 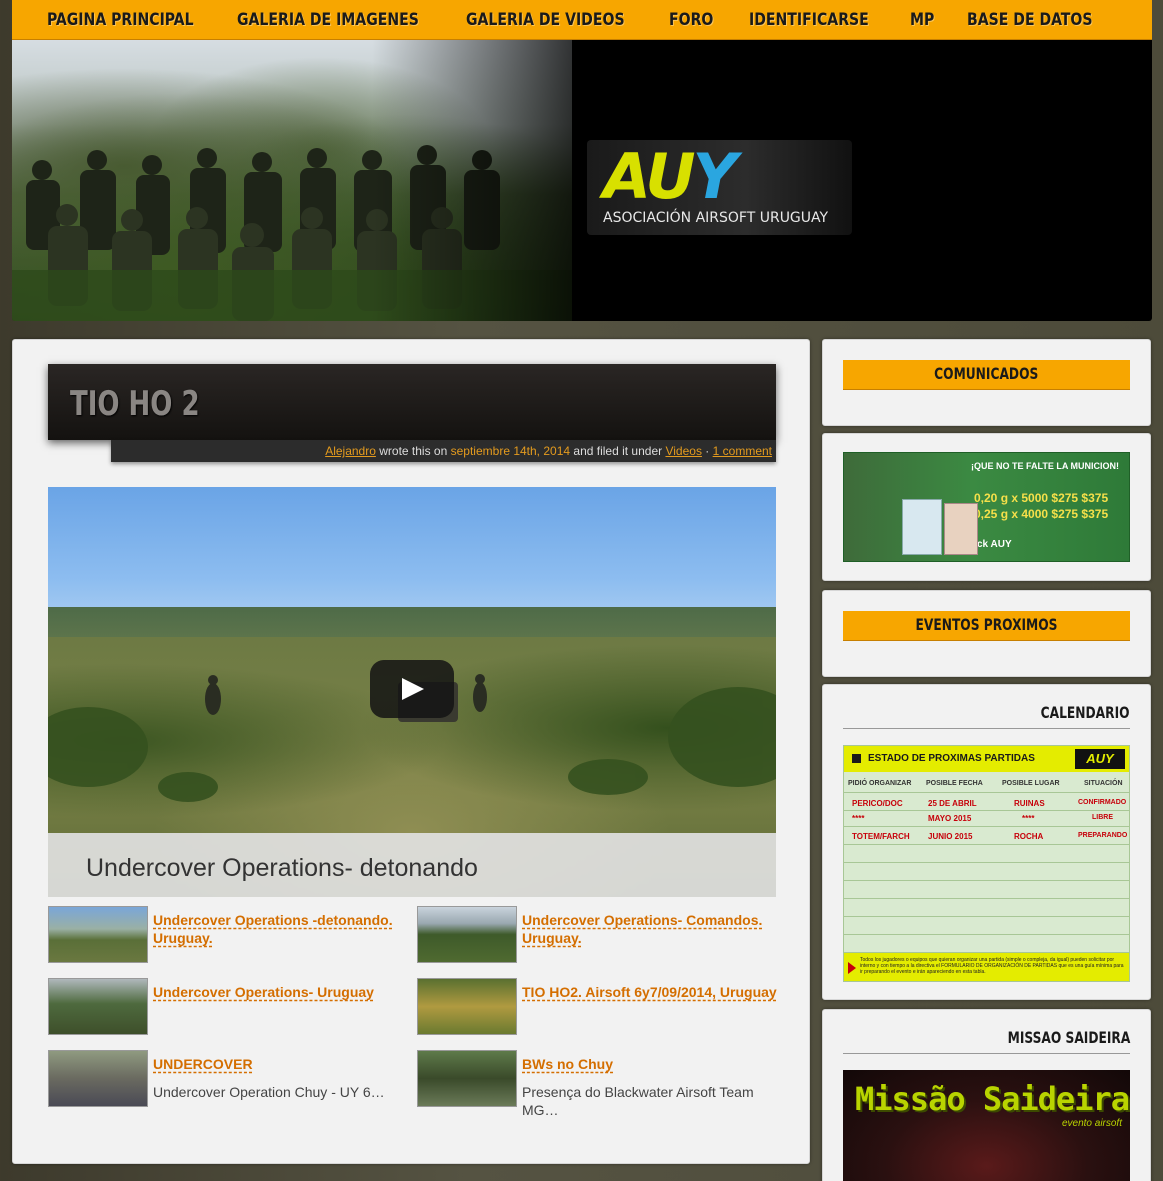 What do you see at coordinates (992, 1099) in the screenshot?
I see `missao-title: Missão Saideira` at bounding box center [992, 1099].